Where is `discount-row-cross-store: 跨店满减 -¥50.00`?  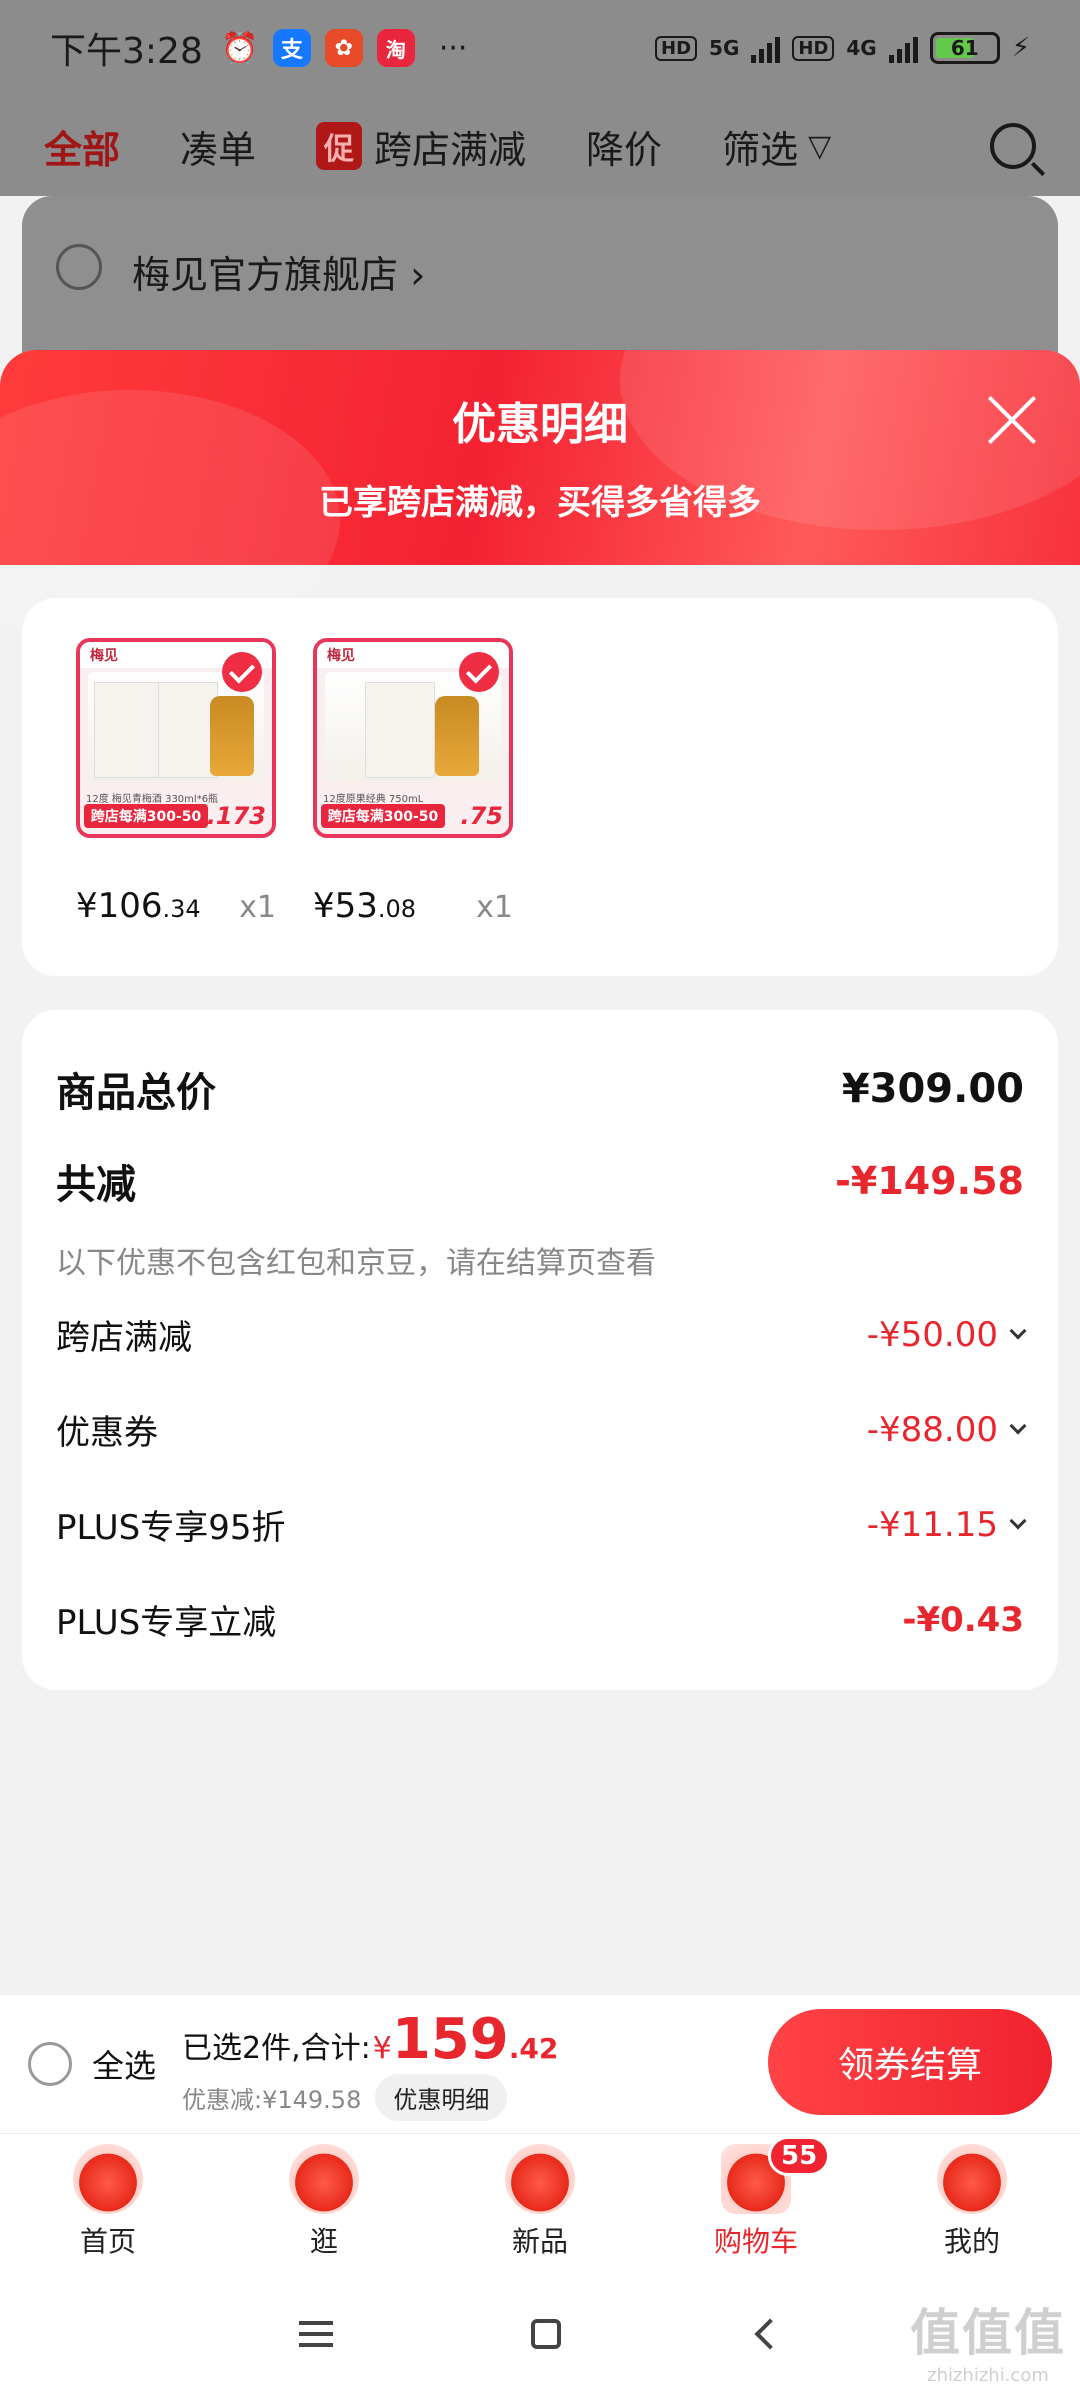
discount-row-cross-store: 跨店满减 -¥50.00 is located at coordinates (541, 1334).